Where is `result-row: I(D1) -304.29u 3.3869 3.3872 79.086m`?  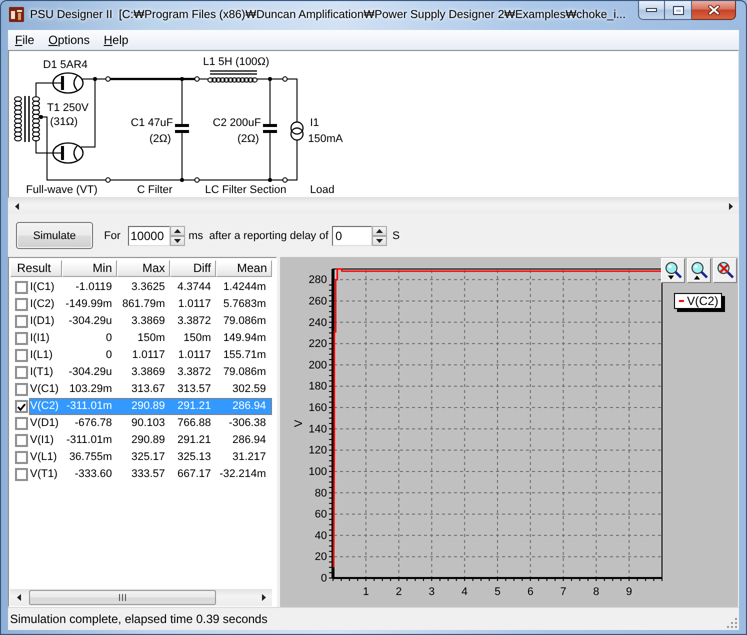 result-row: I(D1) -304.29u 3.3869 3.3872 79.086m is located at coordinates (150, 321).